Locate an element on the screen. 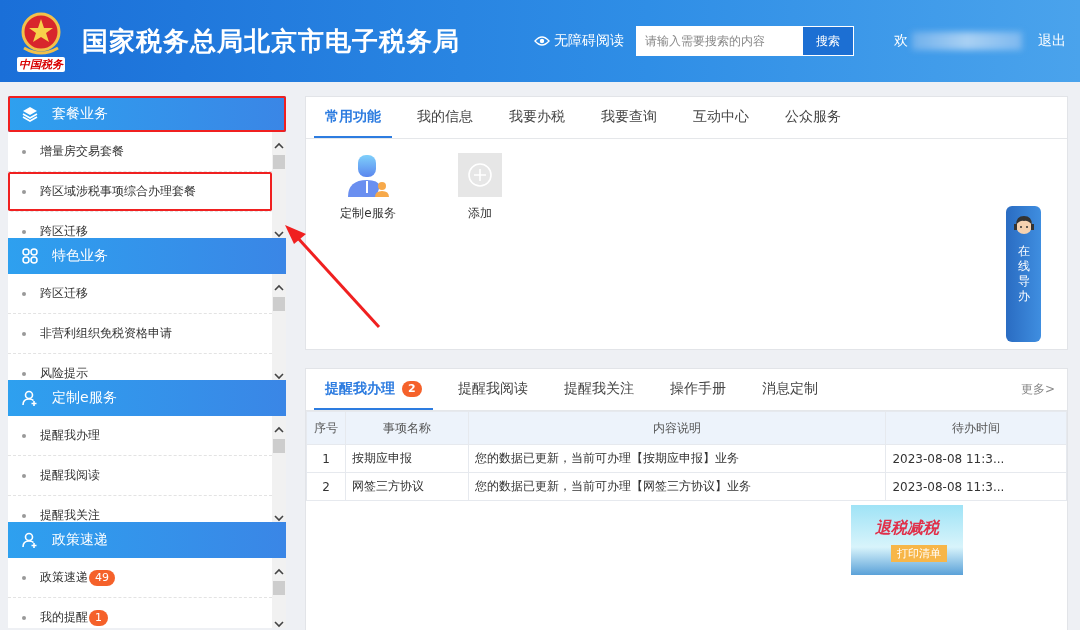 Image resolution: width=1080 pixels, height=630 pixels. item-label: 增量房交易套餐 is located at coordinates (82, 151).